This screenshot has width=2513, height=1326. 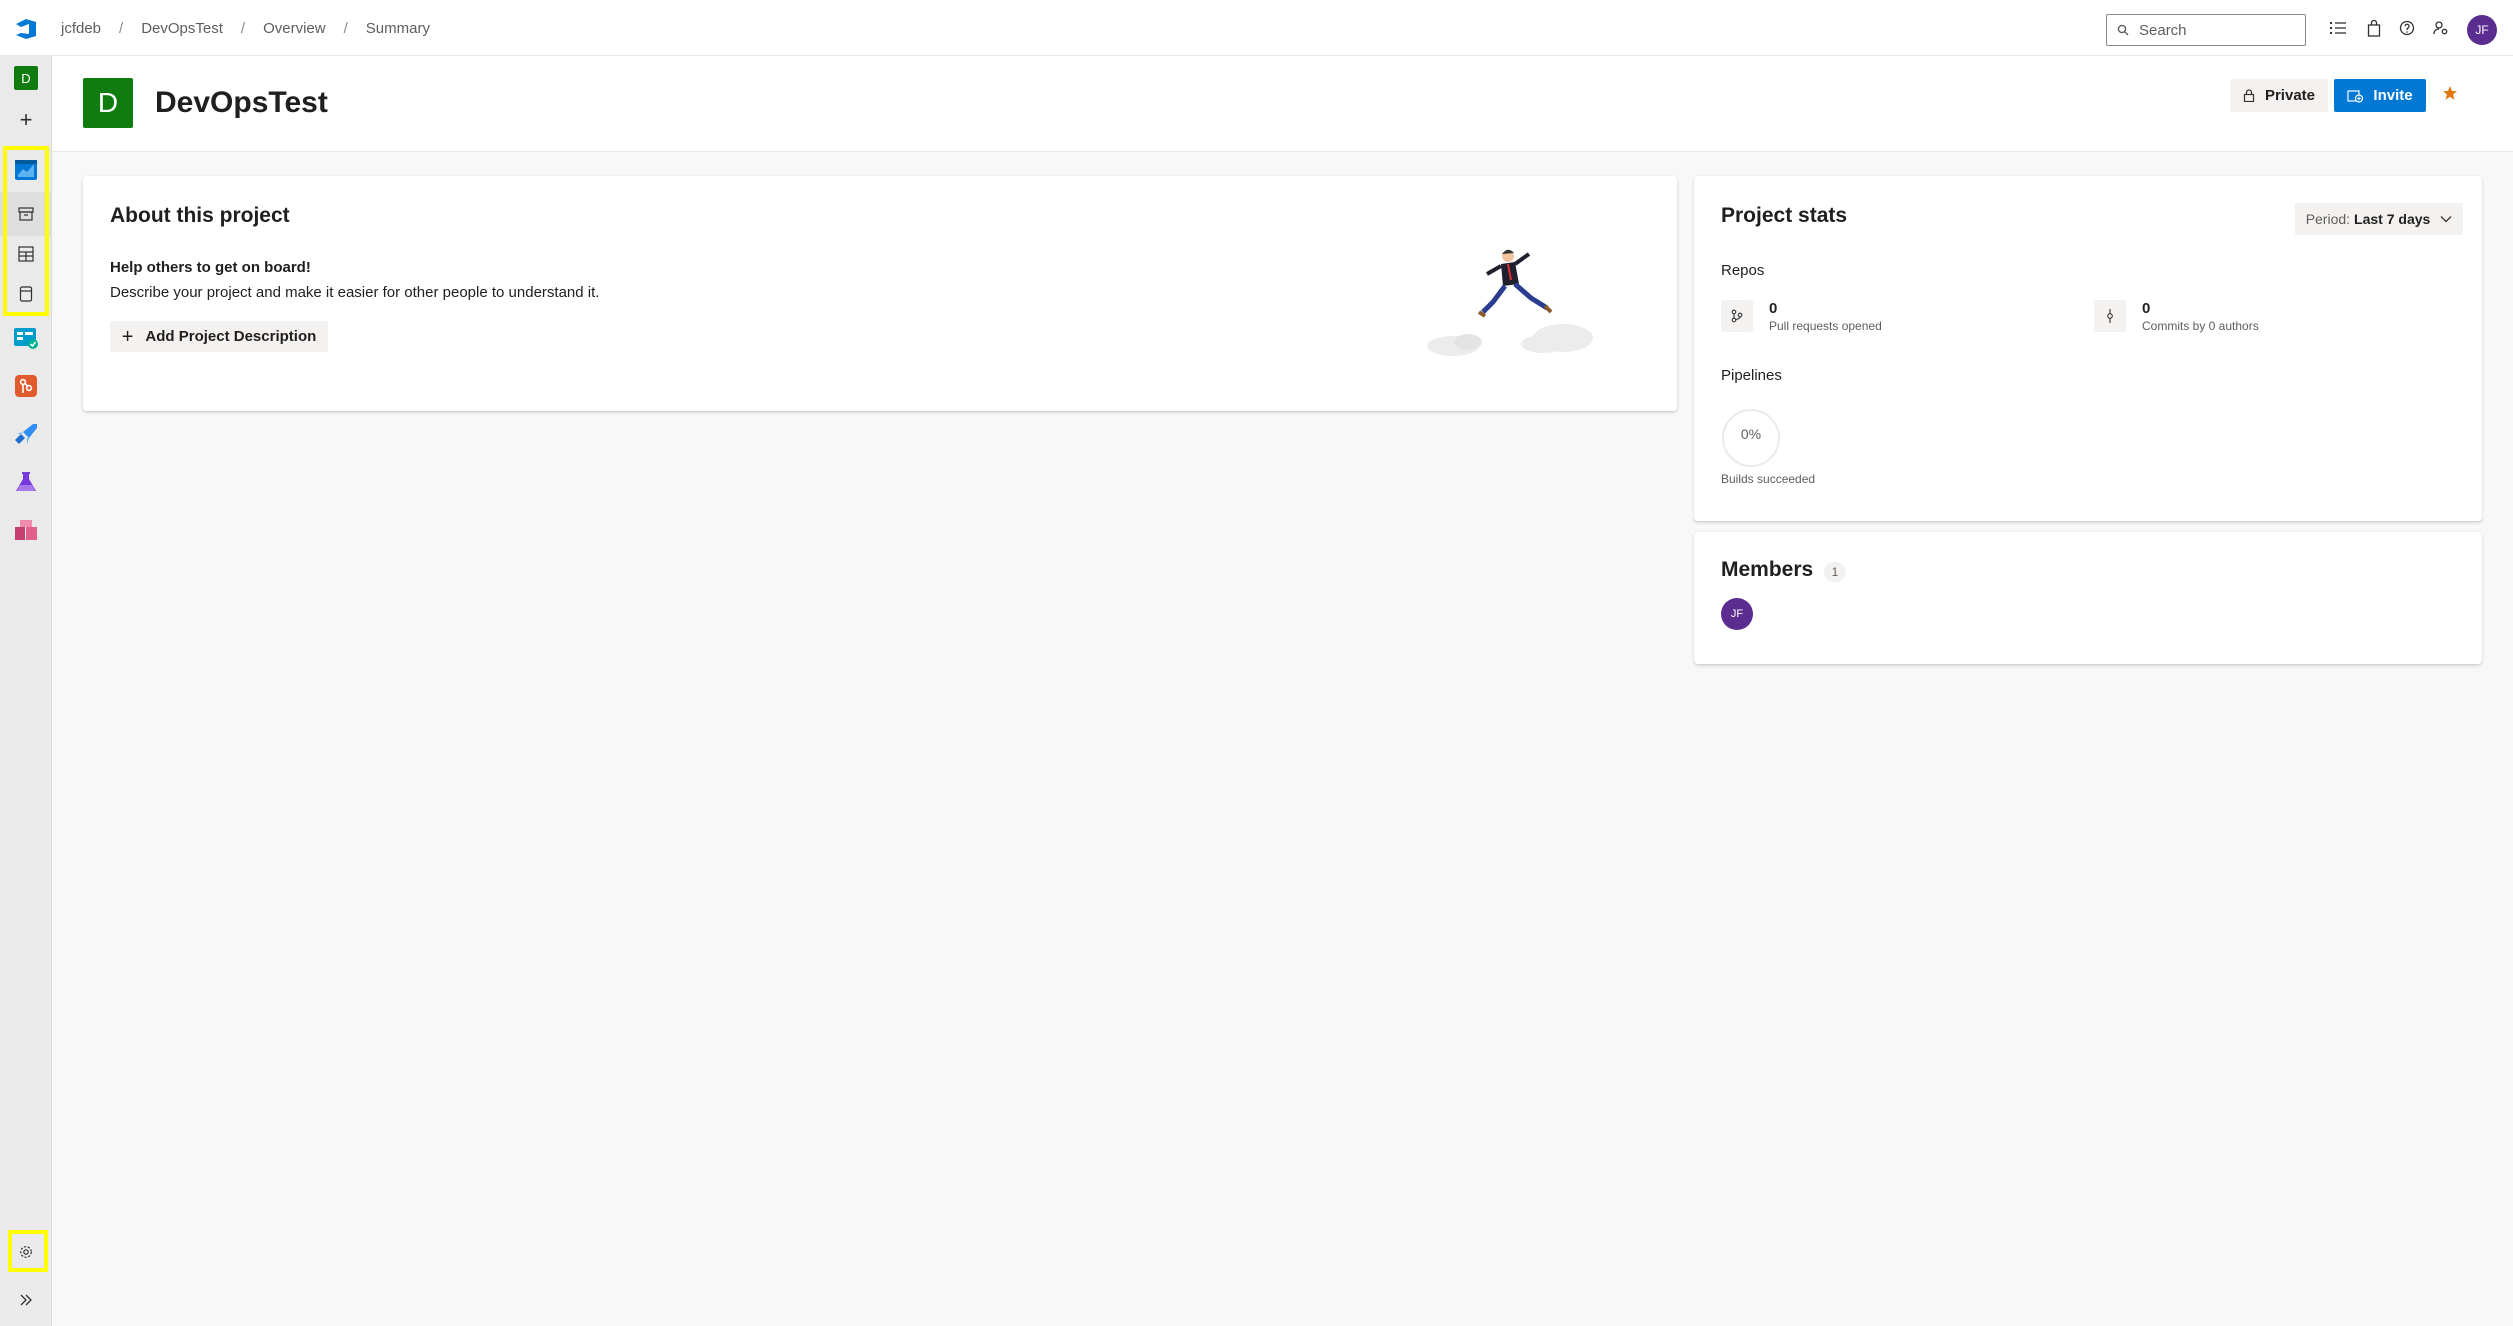 What do you see at coordinates (1825, 326) in the screenshot?
I see `pull-requests-label: Pull requests opened` at bounding box center [1825, 326].